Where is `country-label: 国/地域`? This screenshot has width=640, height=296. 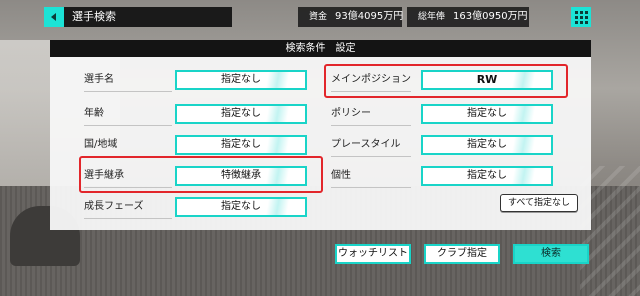 country-label: 国/地域 is located at coordinates (128, 146).